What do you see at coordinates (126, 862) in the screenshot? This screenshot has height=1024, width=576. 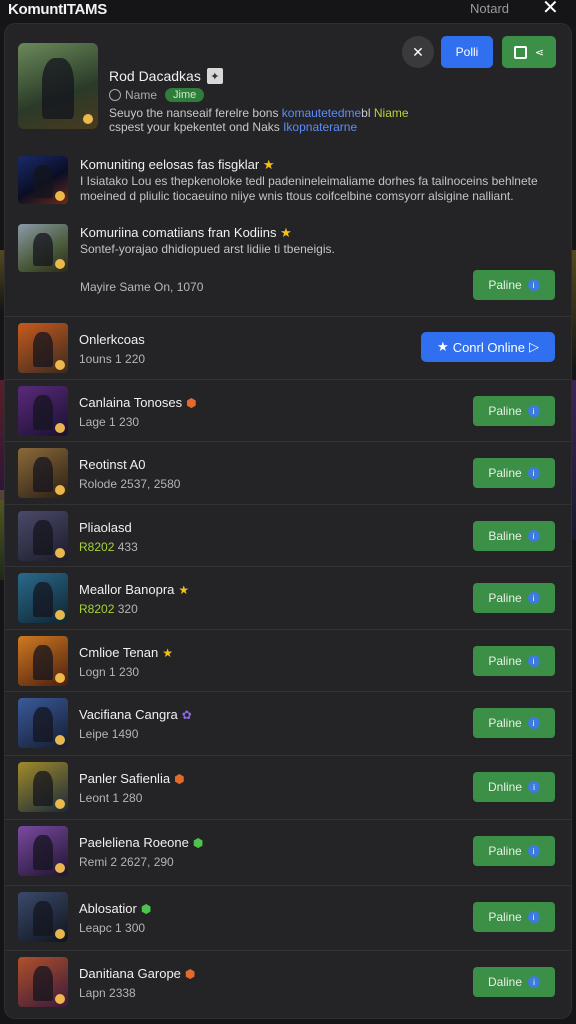 I see `item-subtitle: Remi 2 2627, 290` at bounding box center [126, 862].